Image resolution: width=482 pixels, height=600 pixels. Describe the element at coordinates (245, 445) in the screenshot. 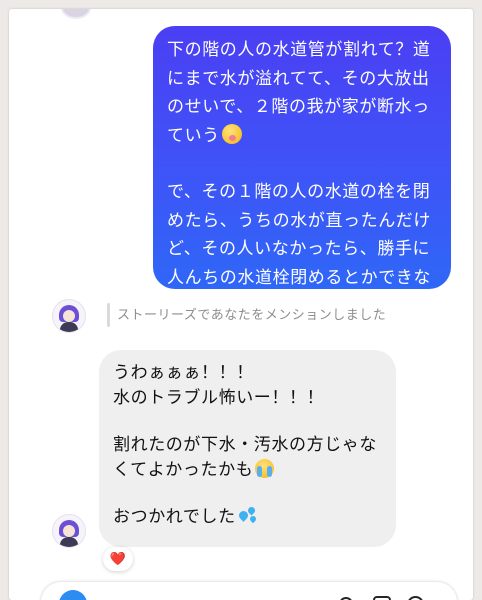

I see `received-line-3: 割れたのが下水・汚水の方じゃな` at that location.